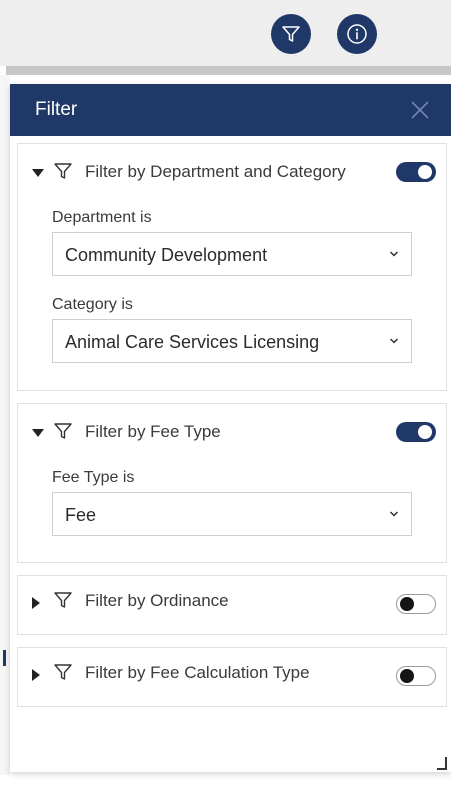 The width and height of the screenshot is (451, 787). I want to click on map-edge-marker, so click(4, 658).